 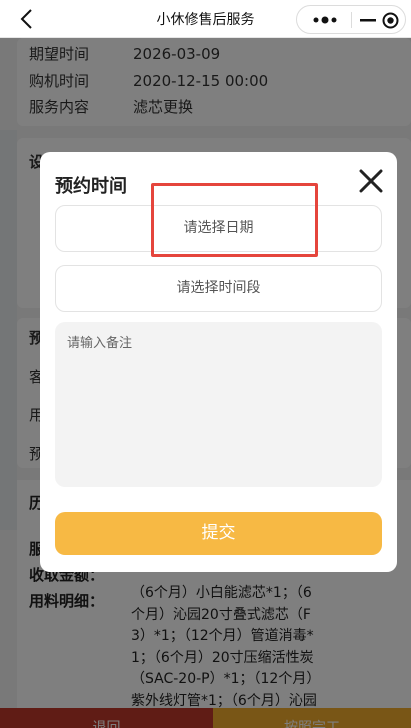 What do you see at coordinates (218, 288) in the screenshot?
I see `time-slot-picker: 请选择时间段` at bounding box center [218, 288].